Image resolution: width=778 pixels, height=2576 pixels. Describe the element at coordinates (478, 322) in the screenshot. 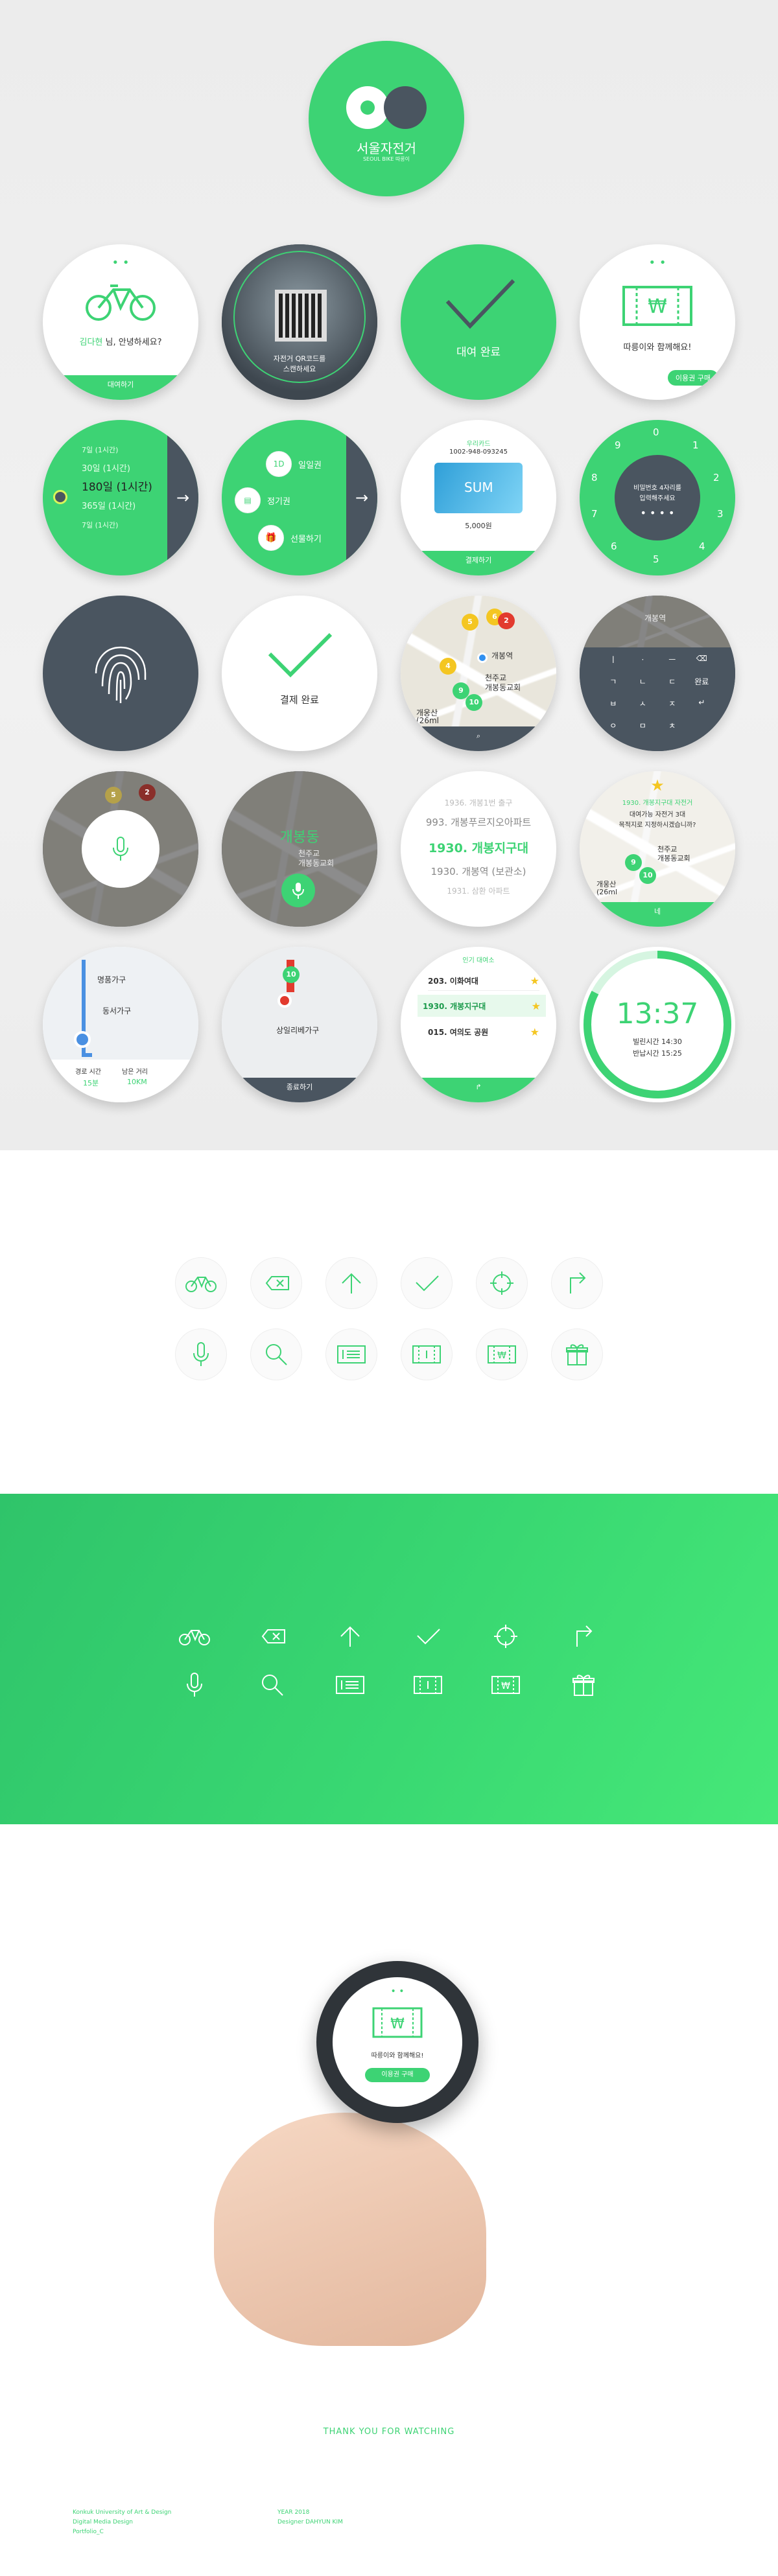

I see `watch-rent-complete: 대여 완료` at that location.